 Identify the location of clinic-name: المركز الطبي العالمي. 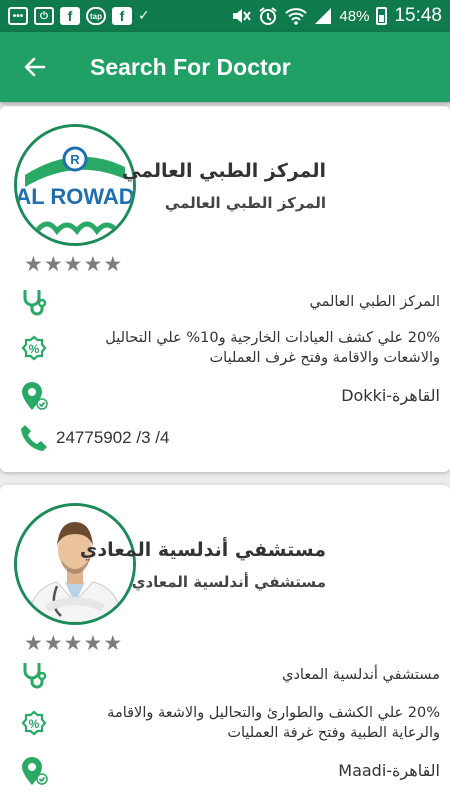
(224, 171).